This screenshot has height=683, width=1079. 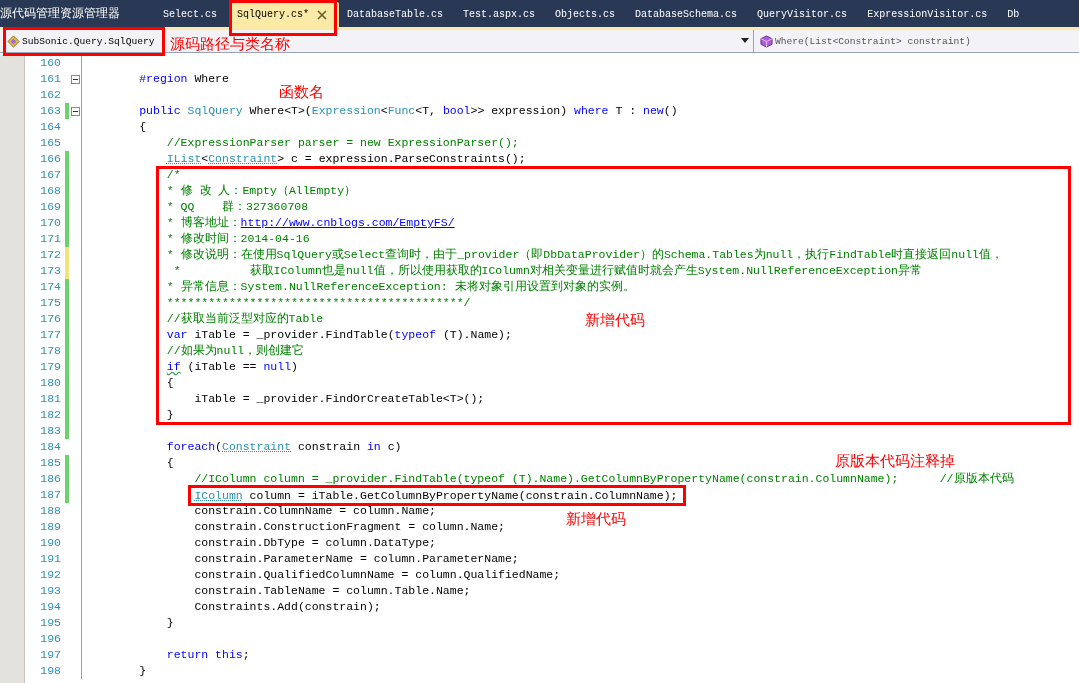 I want to click on file-tab: QueryVisitor.cs, so click(x=804, y=14).